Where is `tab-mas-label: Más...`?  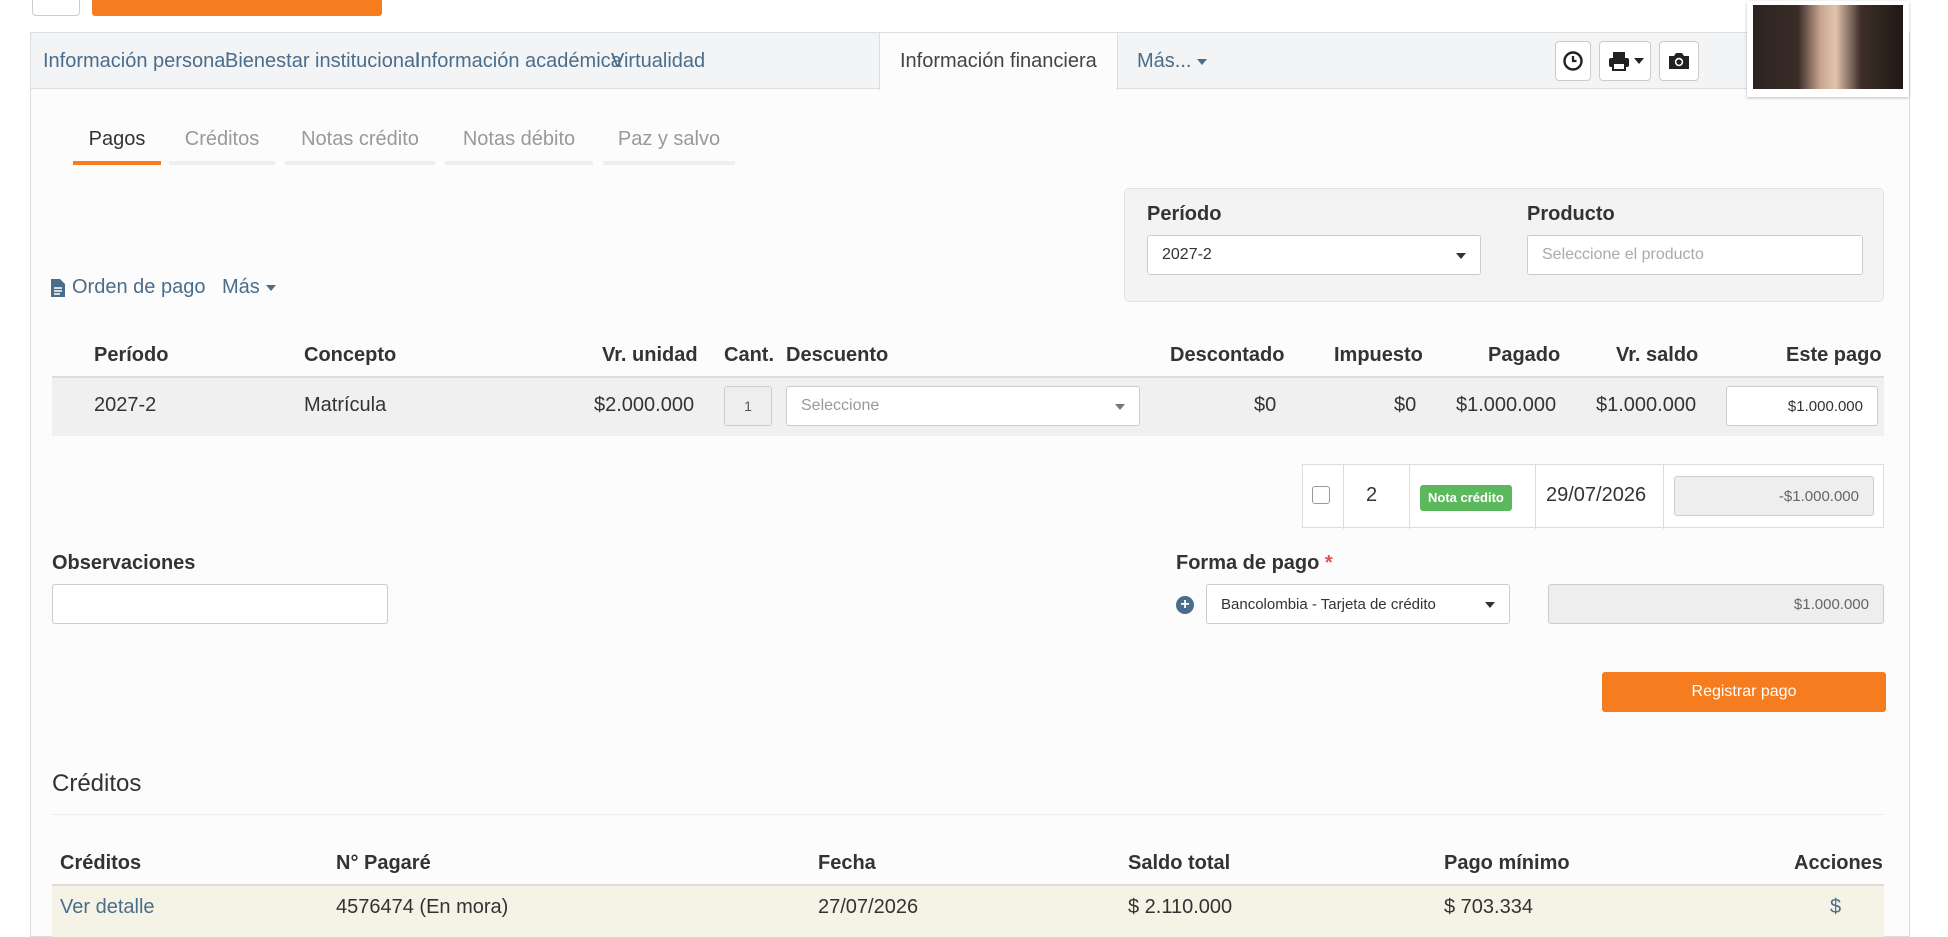 tab-mas-label: Más... is located at coordinates (1164, 61).